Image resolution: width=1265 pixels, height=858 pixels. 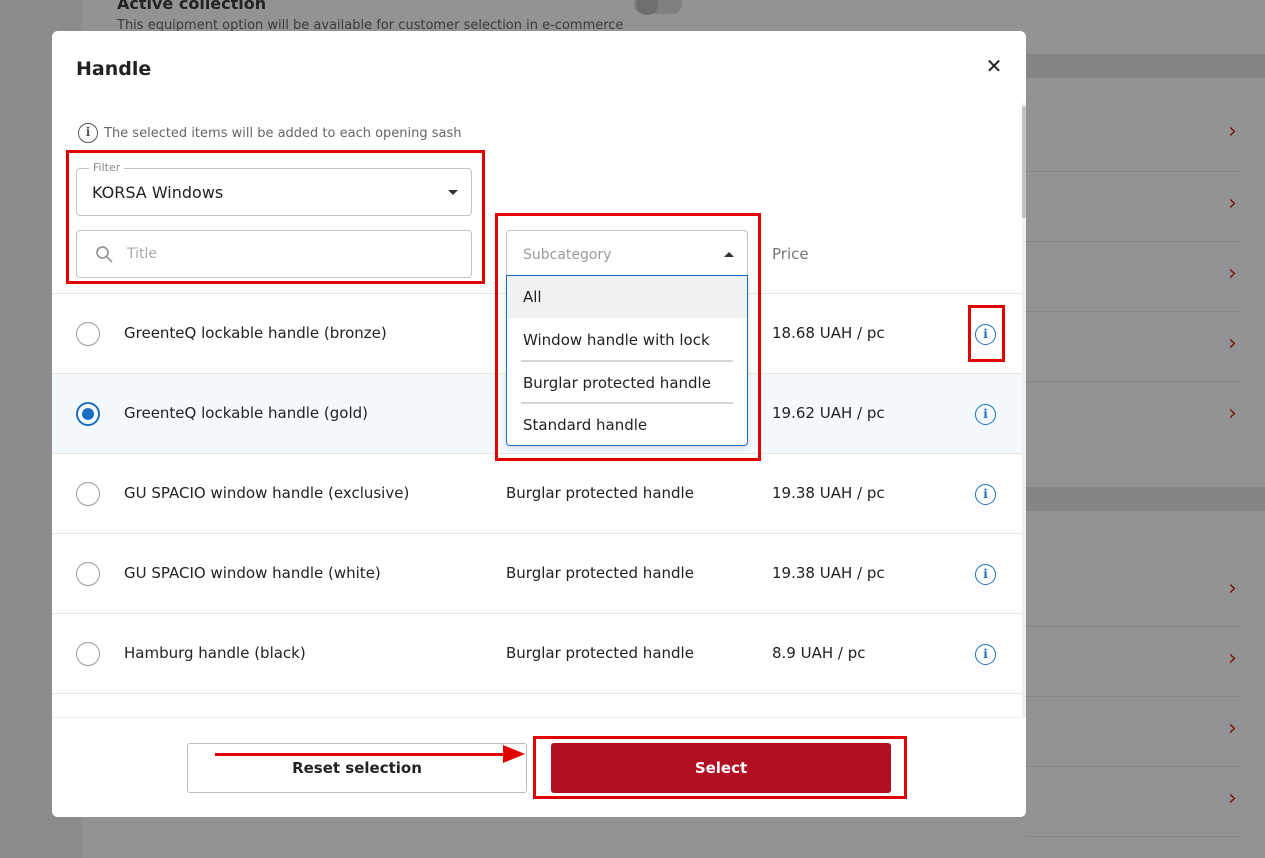 What do you see at coordinates (246, 413) in the screenshot?
I see `row-name: GreenteQ lockable handle (gold)` at bounding box center [246, 413].